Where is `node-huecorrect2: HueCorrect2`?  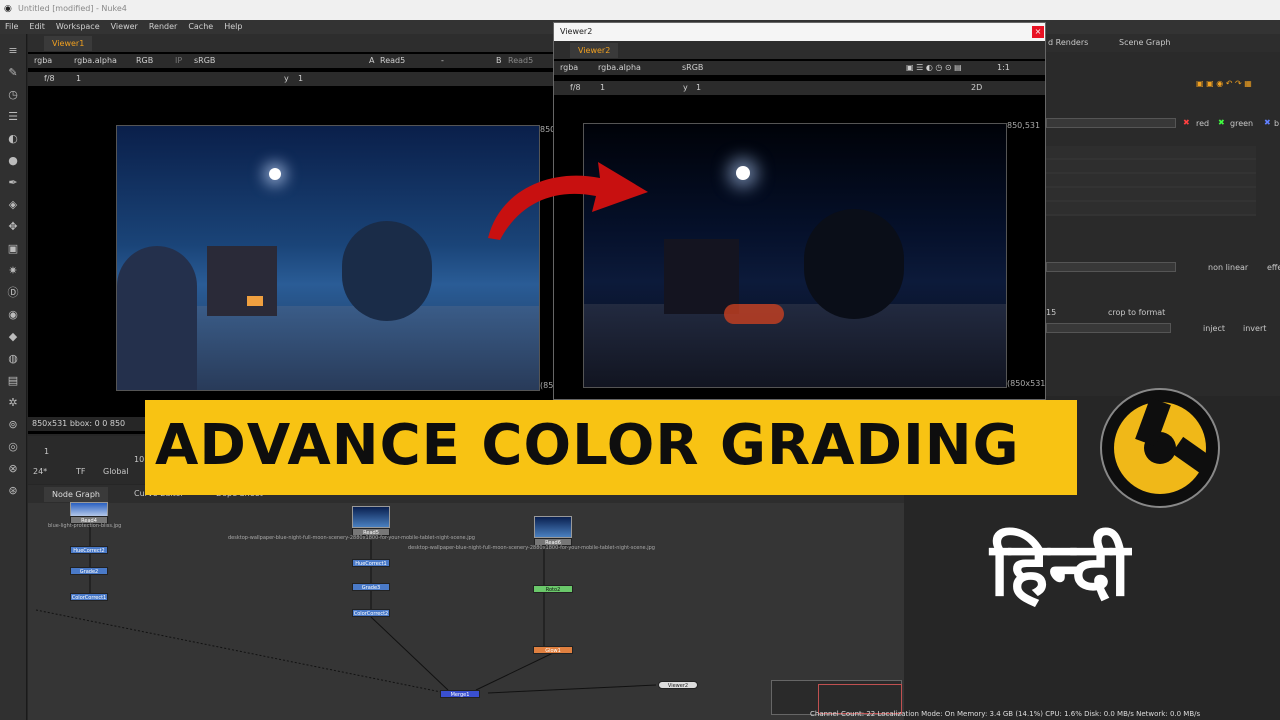
node-huecorrect2: HueCorrect2 is located at coordinates (89, 550).